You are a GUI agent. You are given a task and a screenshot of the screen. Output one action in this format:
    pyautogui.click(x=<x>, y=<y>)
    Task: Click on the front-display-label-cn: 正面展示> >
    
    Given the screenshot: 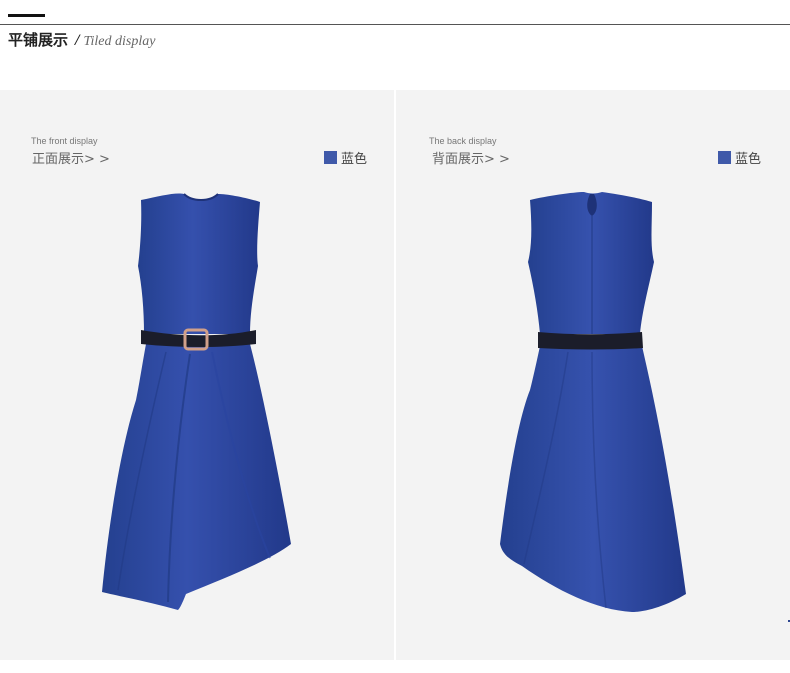 What is the action you would take?
    pyautogui.click(x=71, y=159)
    